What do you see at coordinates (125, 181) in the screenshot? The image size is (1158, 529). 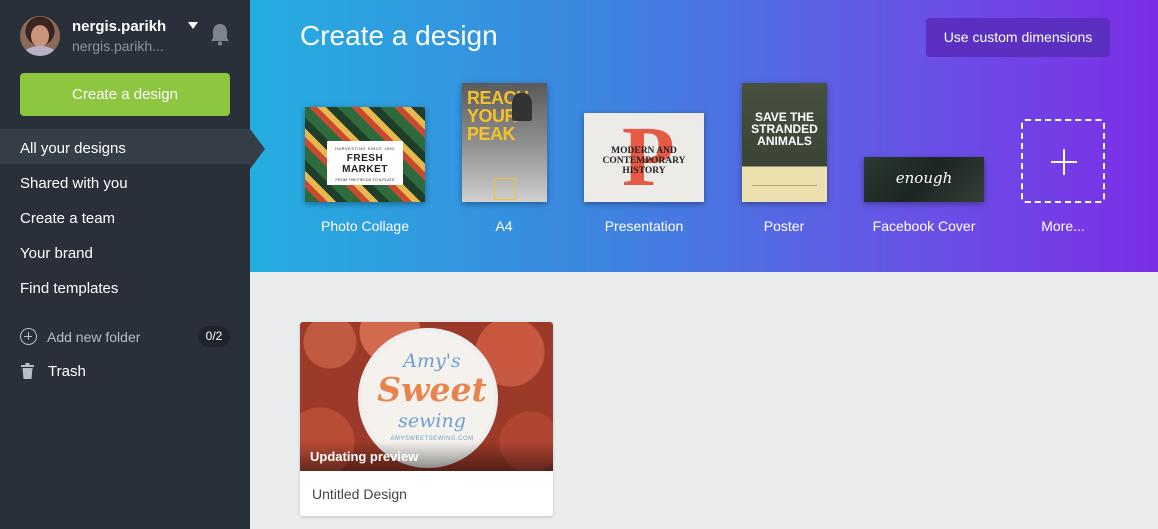 I see `sidebar-item-shared: Shared with you` at bounding box center [125, 181].